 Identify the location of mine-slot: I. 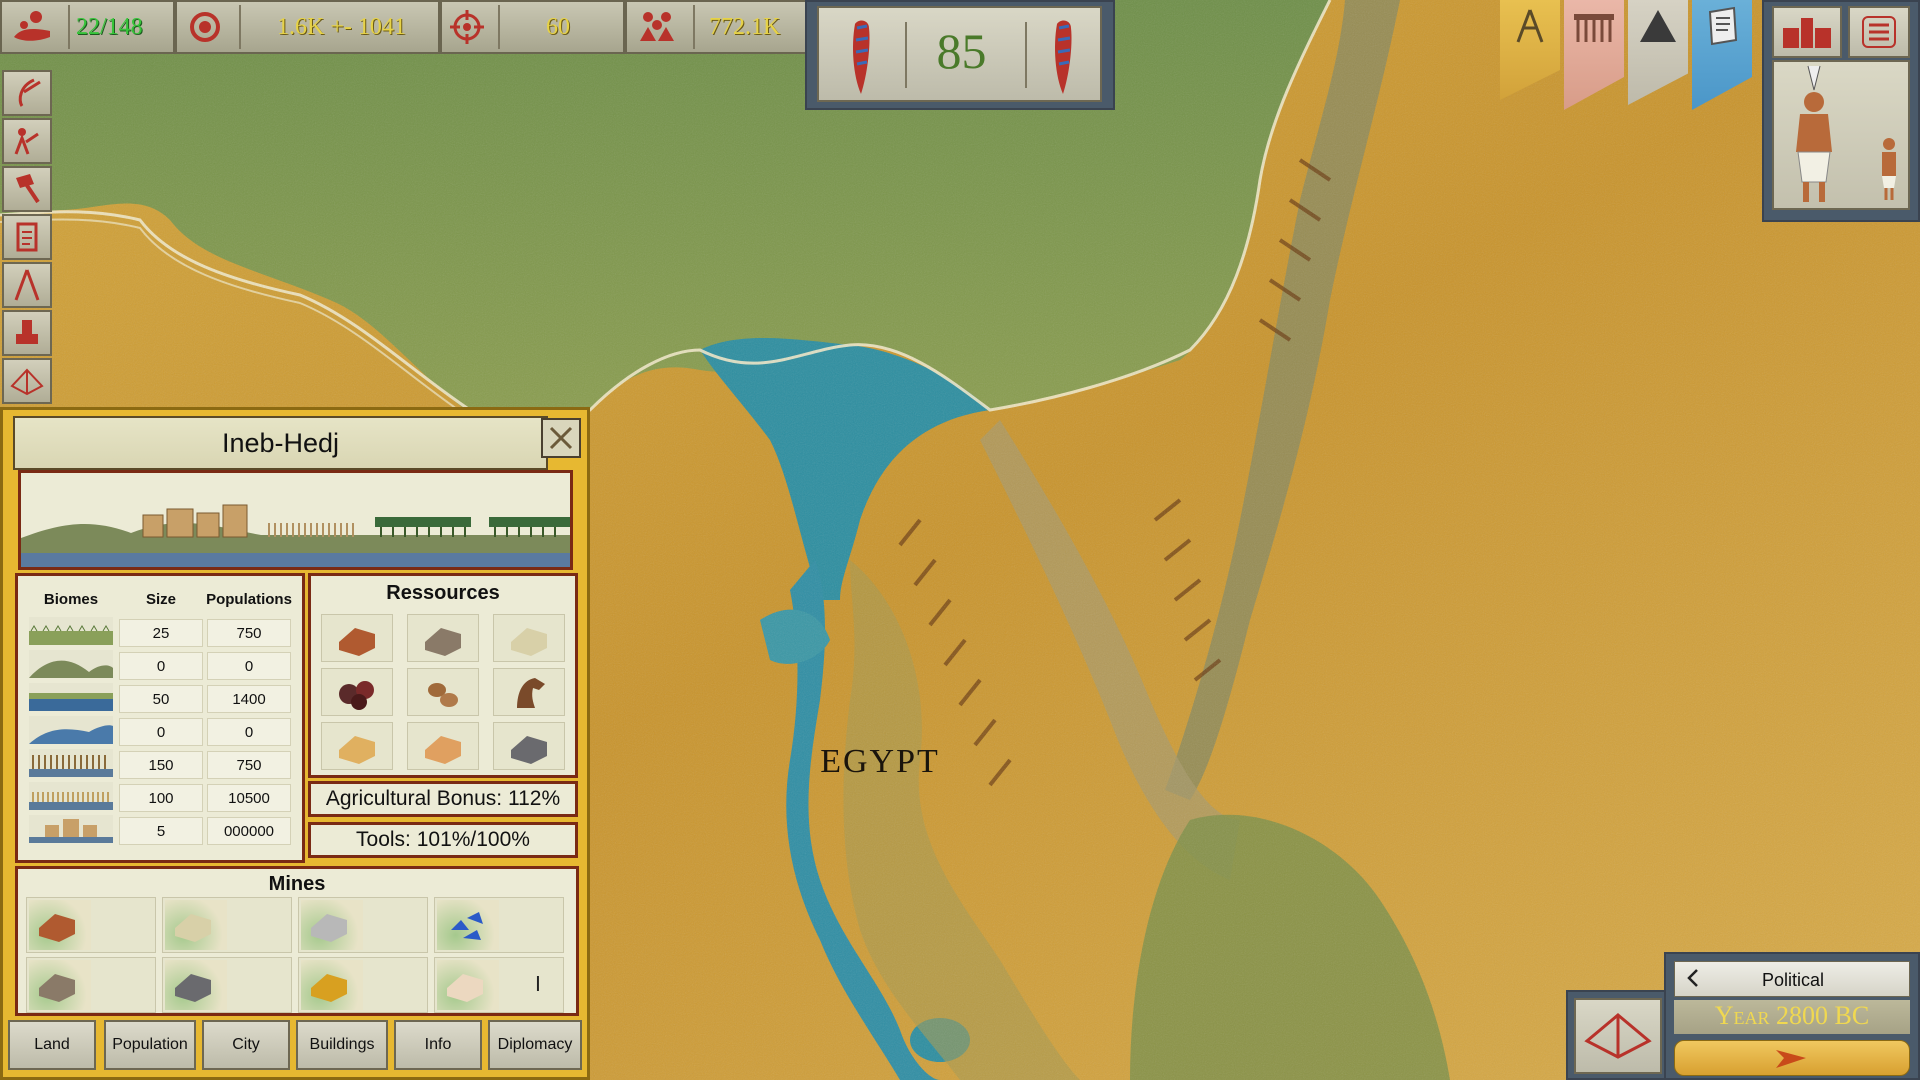
(499, 985).